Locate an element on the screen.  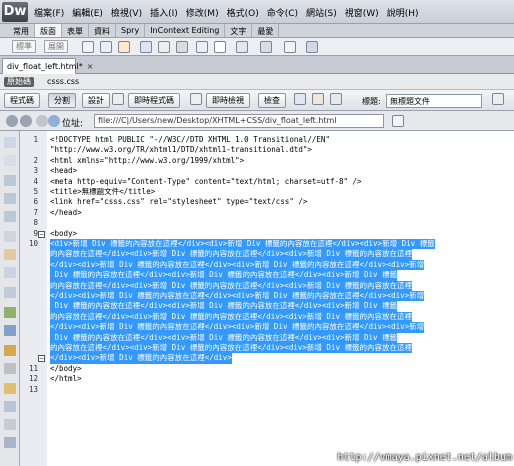
coding-toolbar is located at coordinates (10, 298).